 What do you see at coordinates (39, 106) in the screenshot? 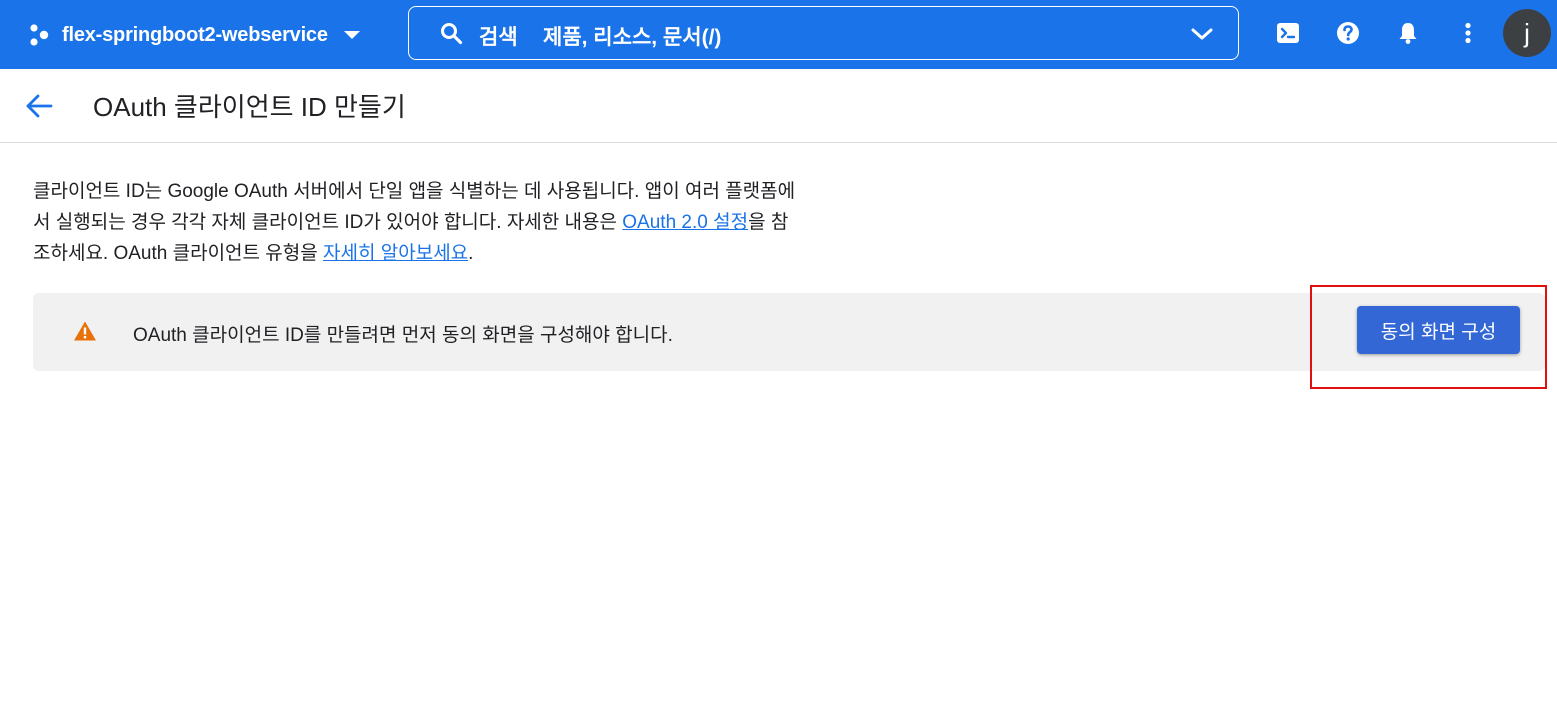
I see `arrow-back-icon` at bounding box center [39, 106].